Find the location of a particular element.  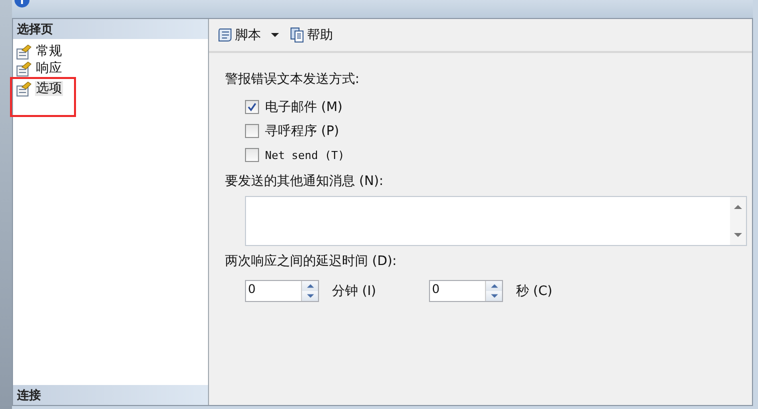

unit-label: 秒 (C) is located at coordinates (534, 291).